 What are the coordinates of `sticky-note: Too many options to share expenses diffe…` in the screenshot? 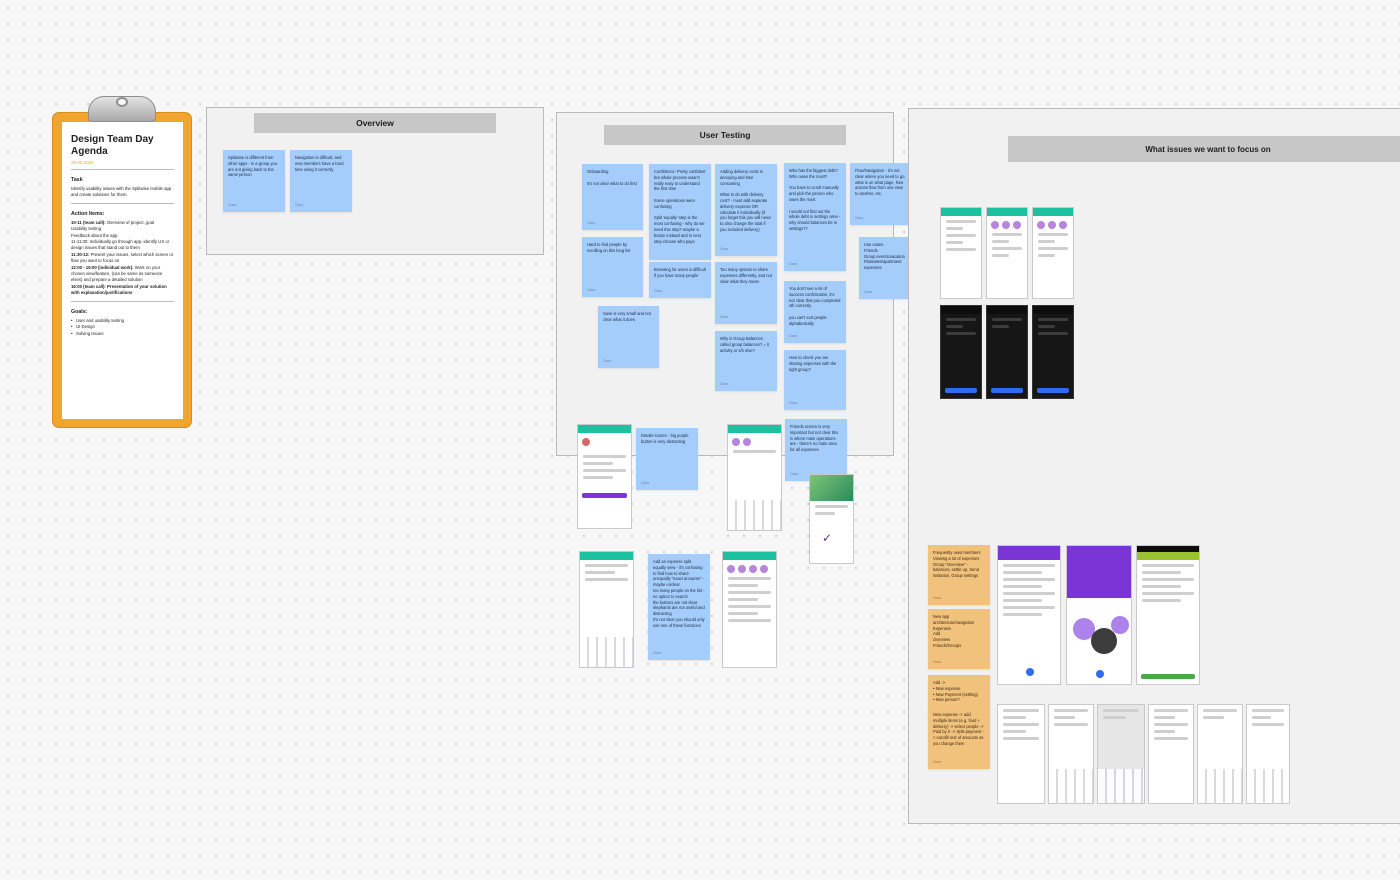 It's located at (746, 293).